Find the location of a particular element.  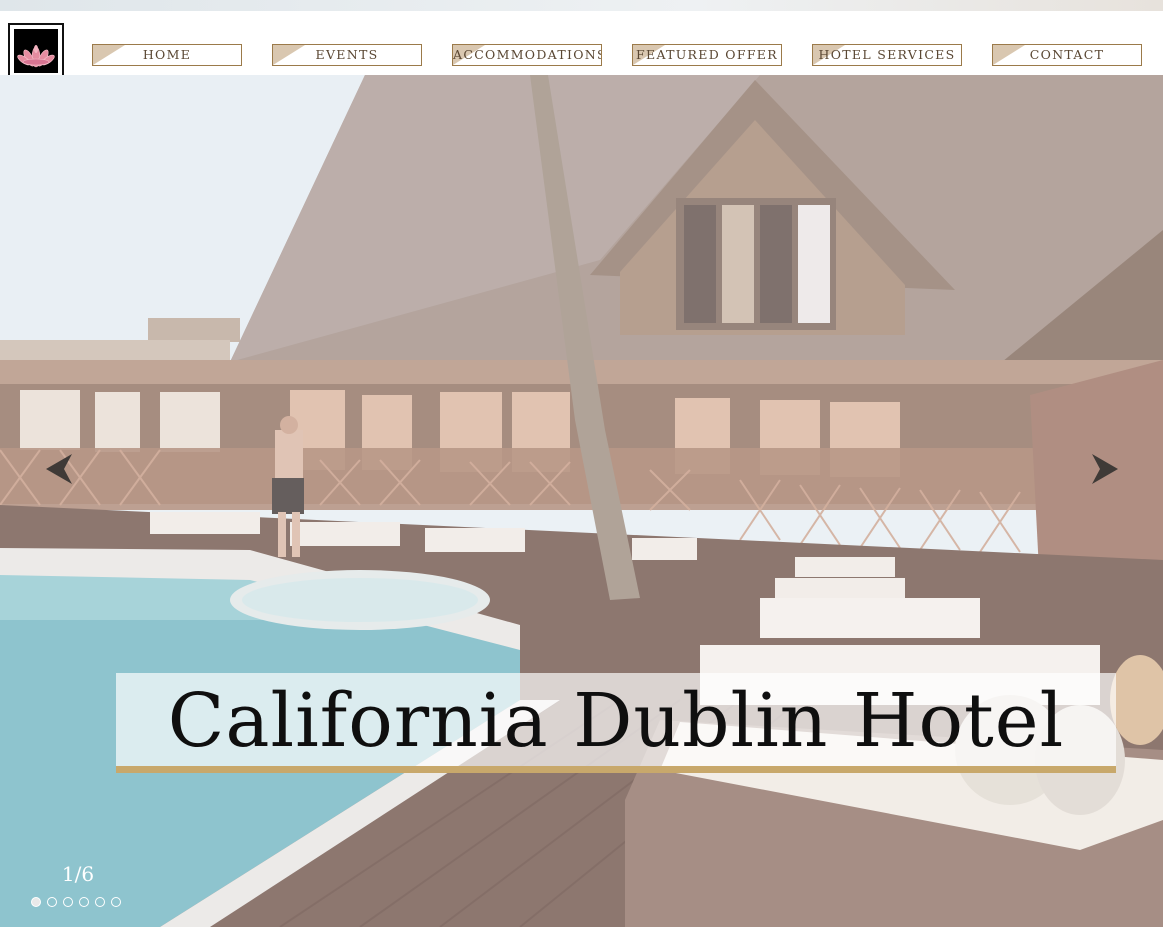

nav-home: HOME is located at coordinates (167, 55).